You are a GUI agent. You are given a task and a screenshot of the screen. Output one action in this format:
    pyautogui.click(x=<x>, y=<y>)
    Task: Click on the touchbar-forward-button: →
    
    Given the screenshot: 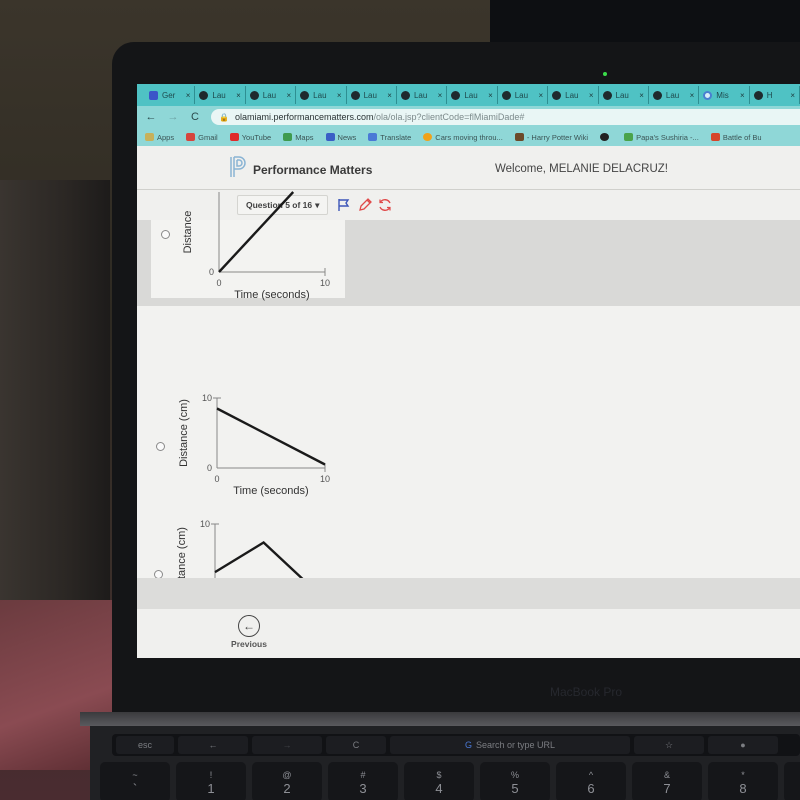 What is the action you would take?
    pyautogui.click(x=287, y=745)
    